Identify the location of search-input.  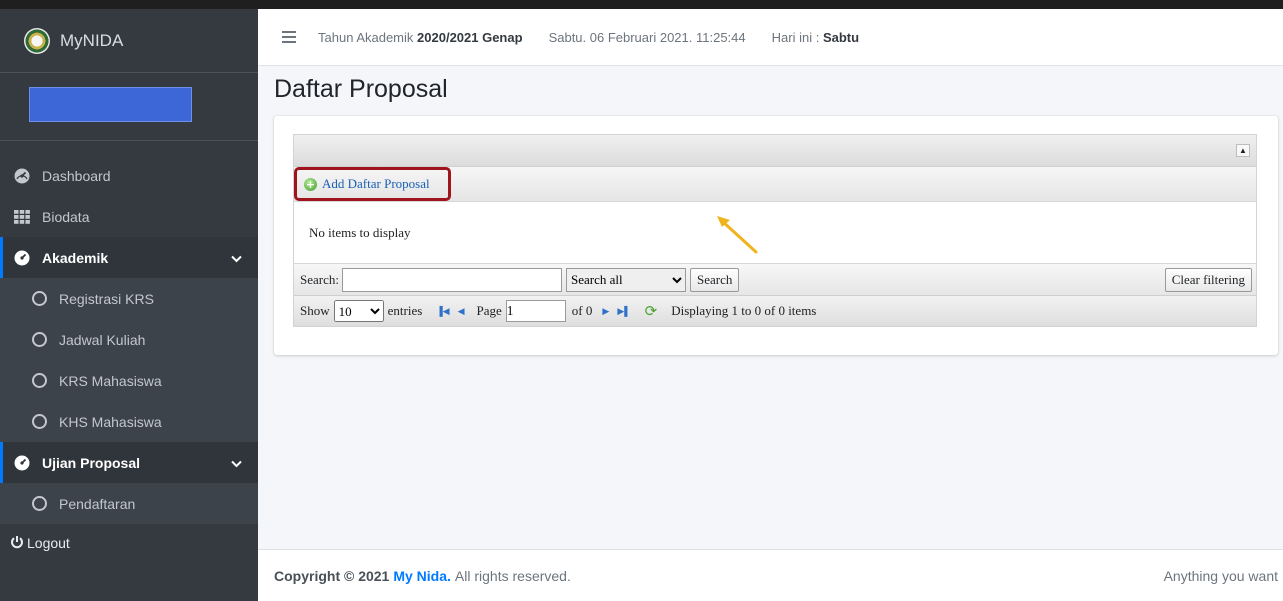
(451, 279).